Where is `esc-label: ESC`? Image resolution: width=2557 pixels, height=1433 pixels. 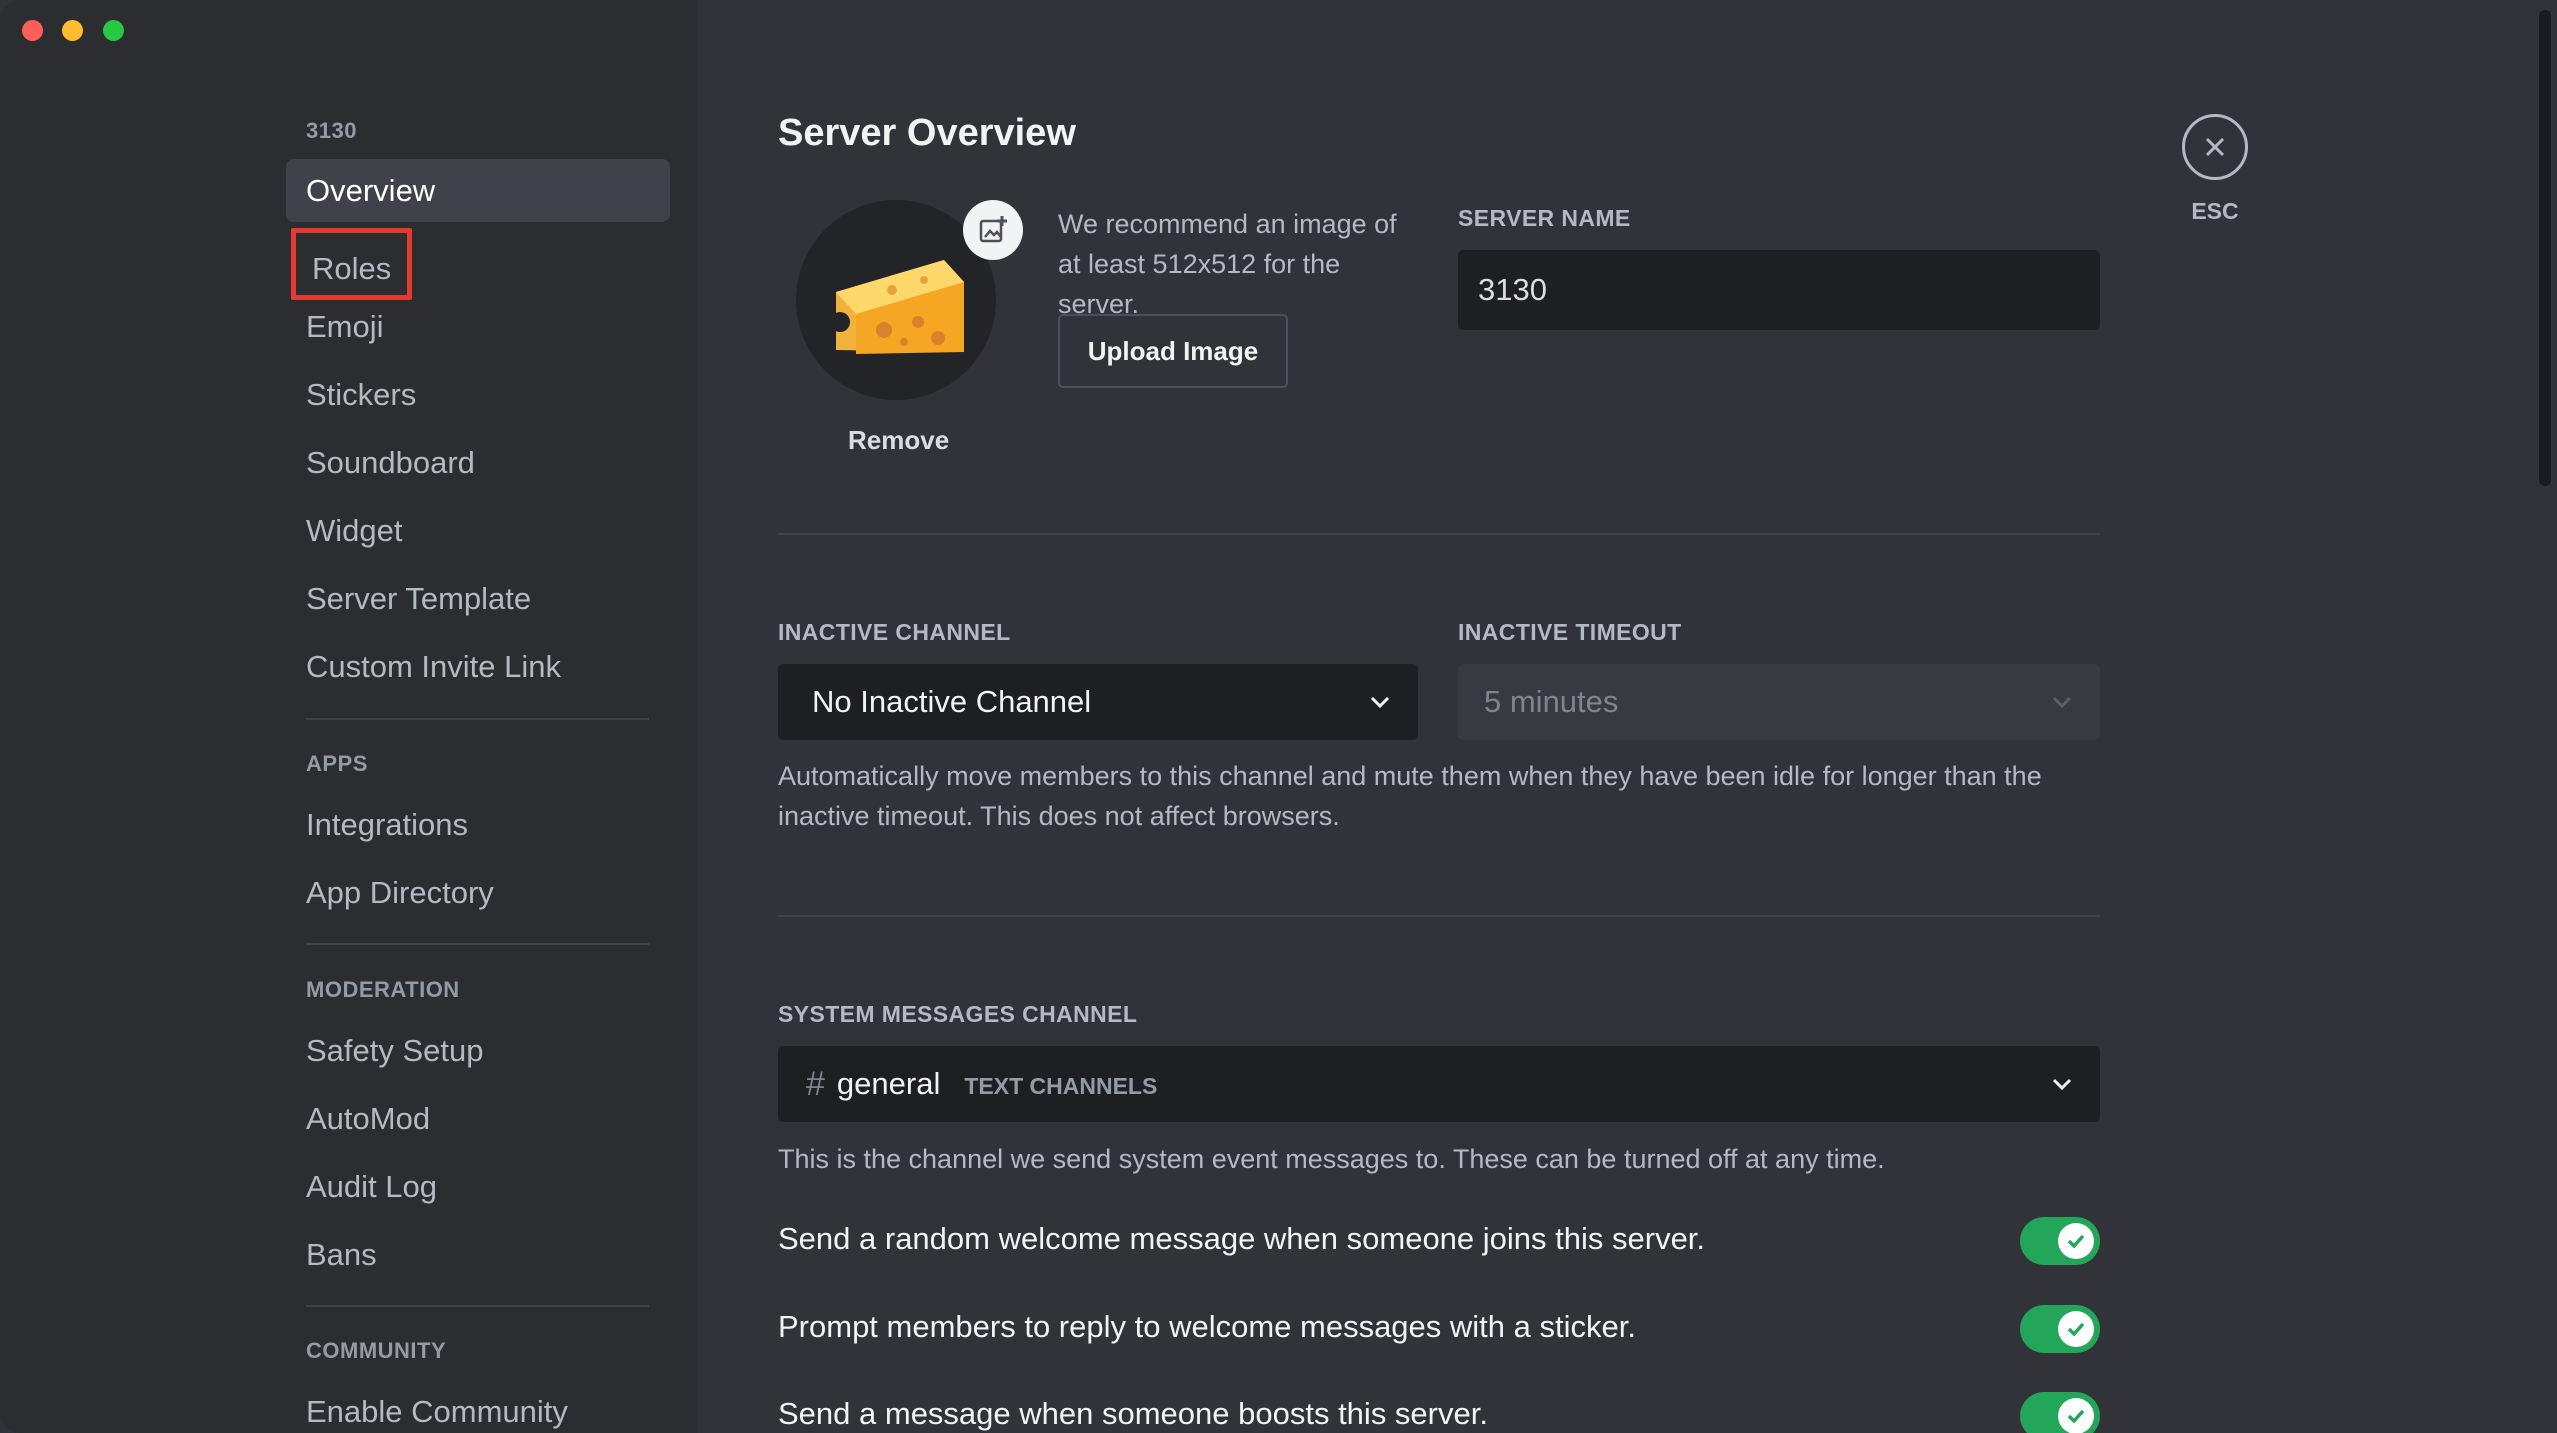 esc-label: ESC is located at coordinates (2215, 211).